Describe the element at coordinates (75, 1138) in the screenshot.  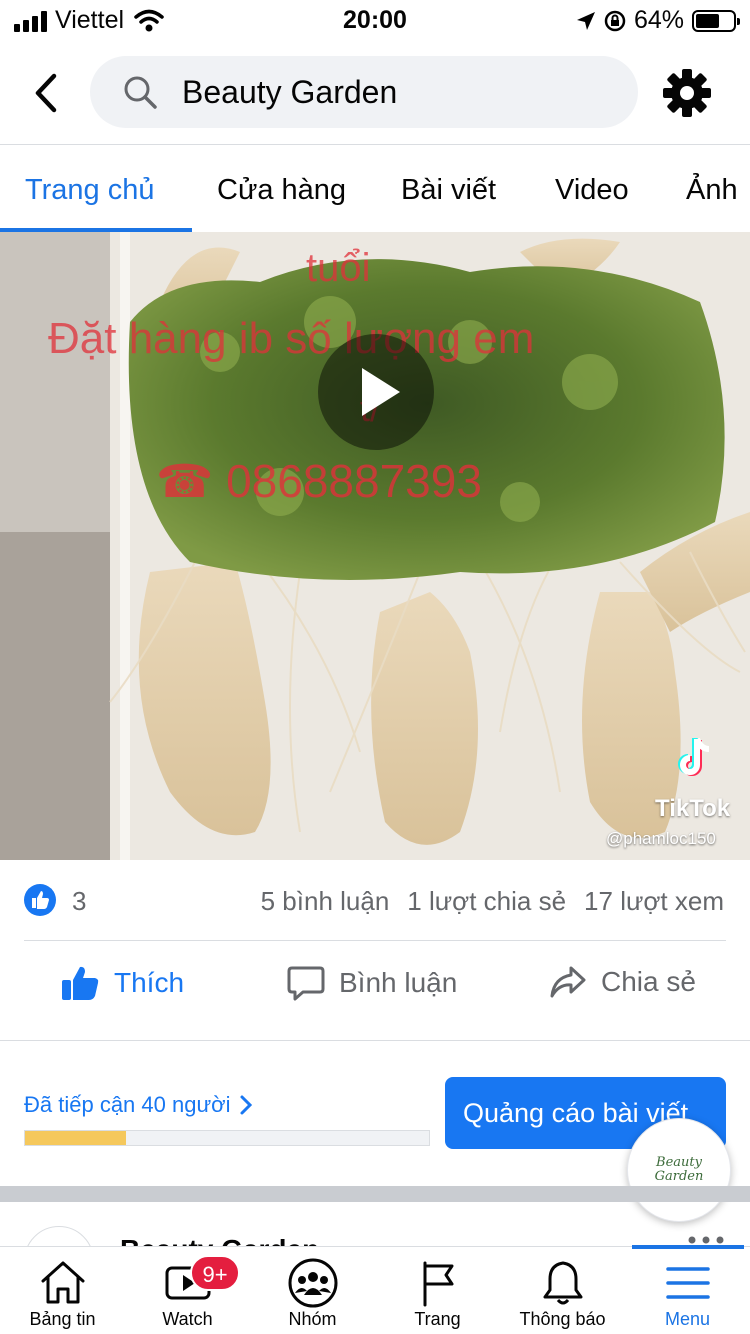
I see `reach-progress-fill` at that location.